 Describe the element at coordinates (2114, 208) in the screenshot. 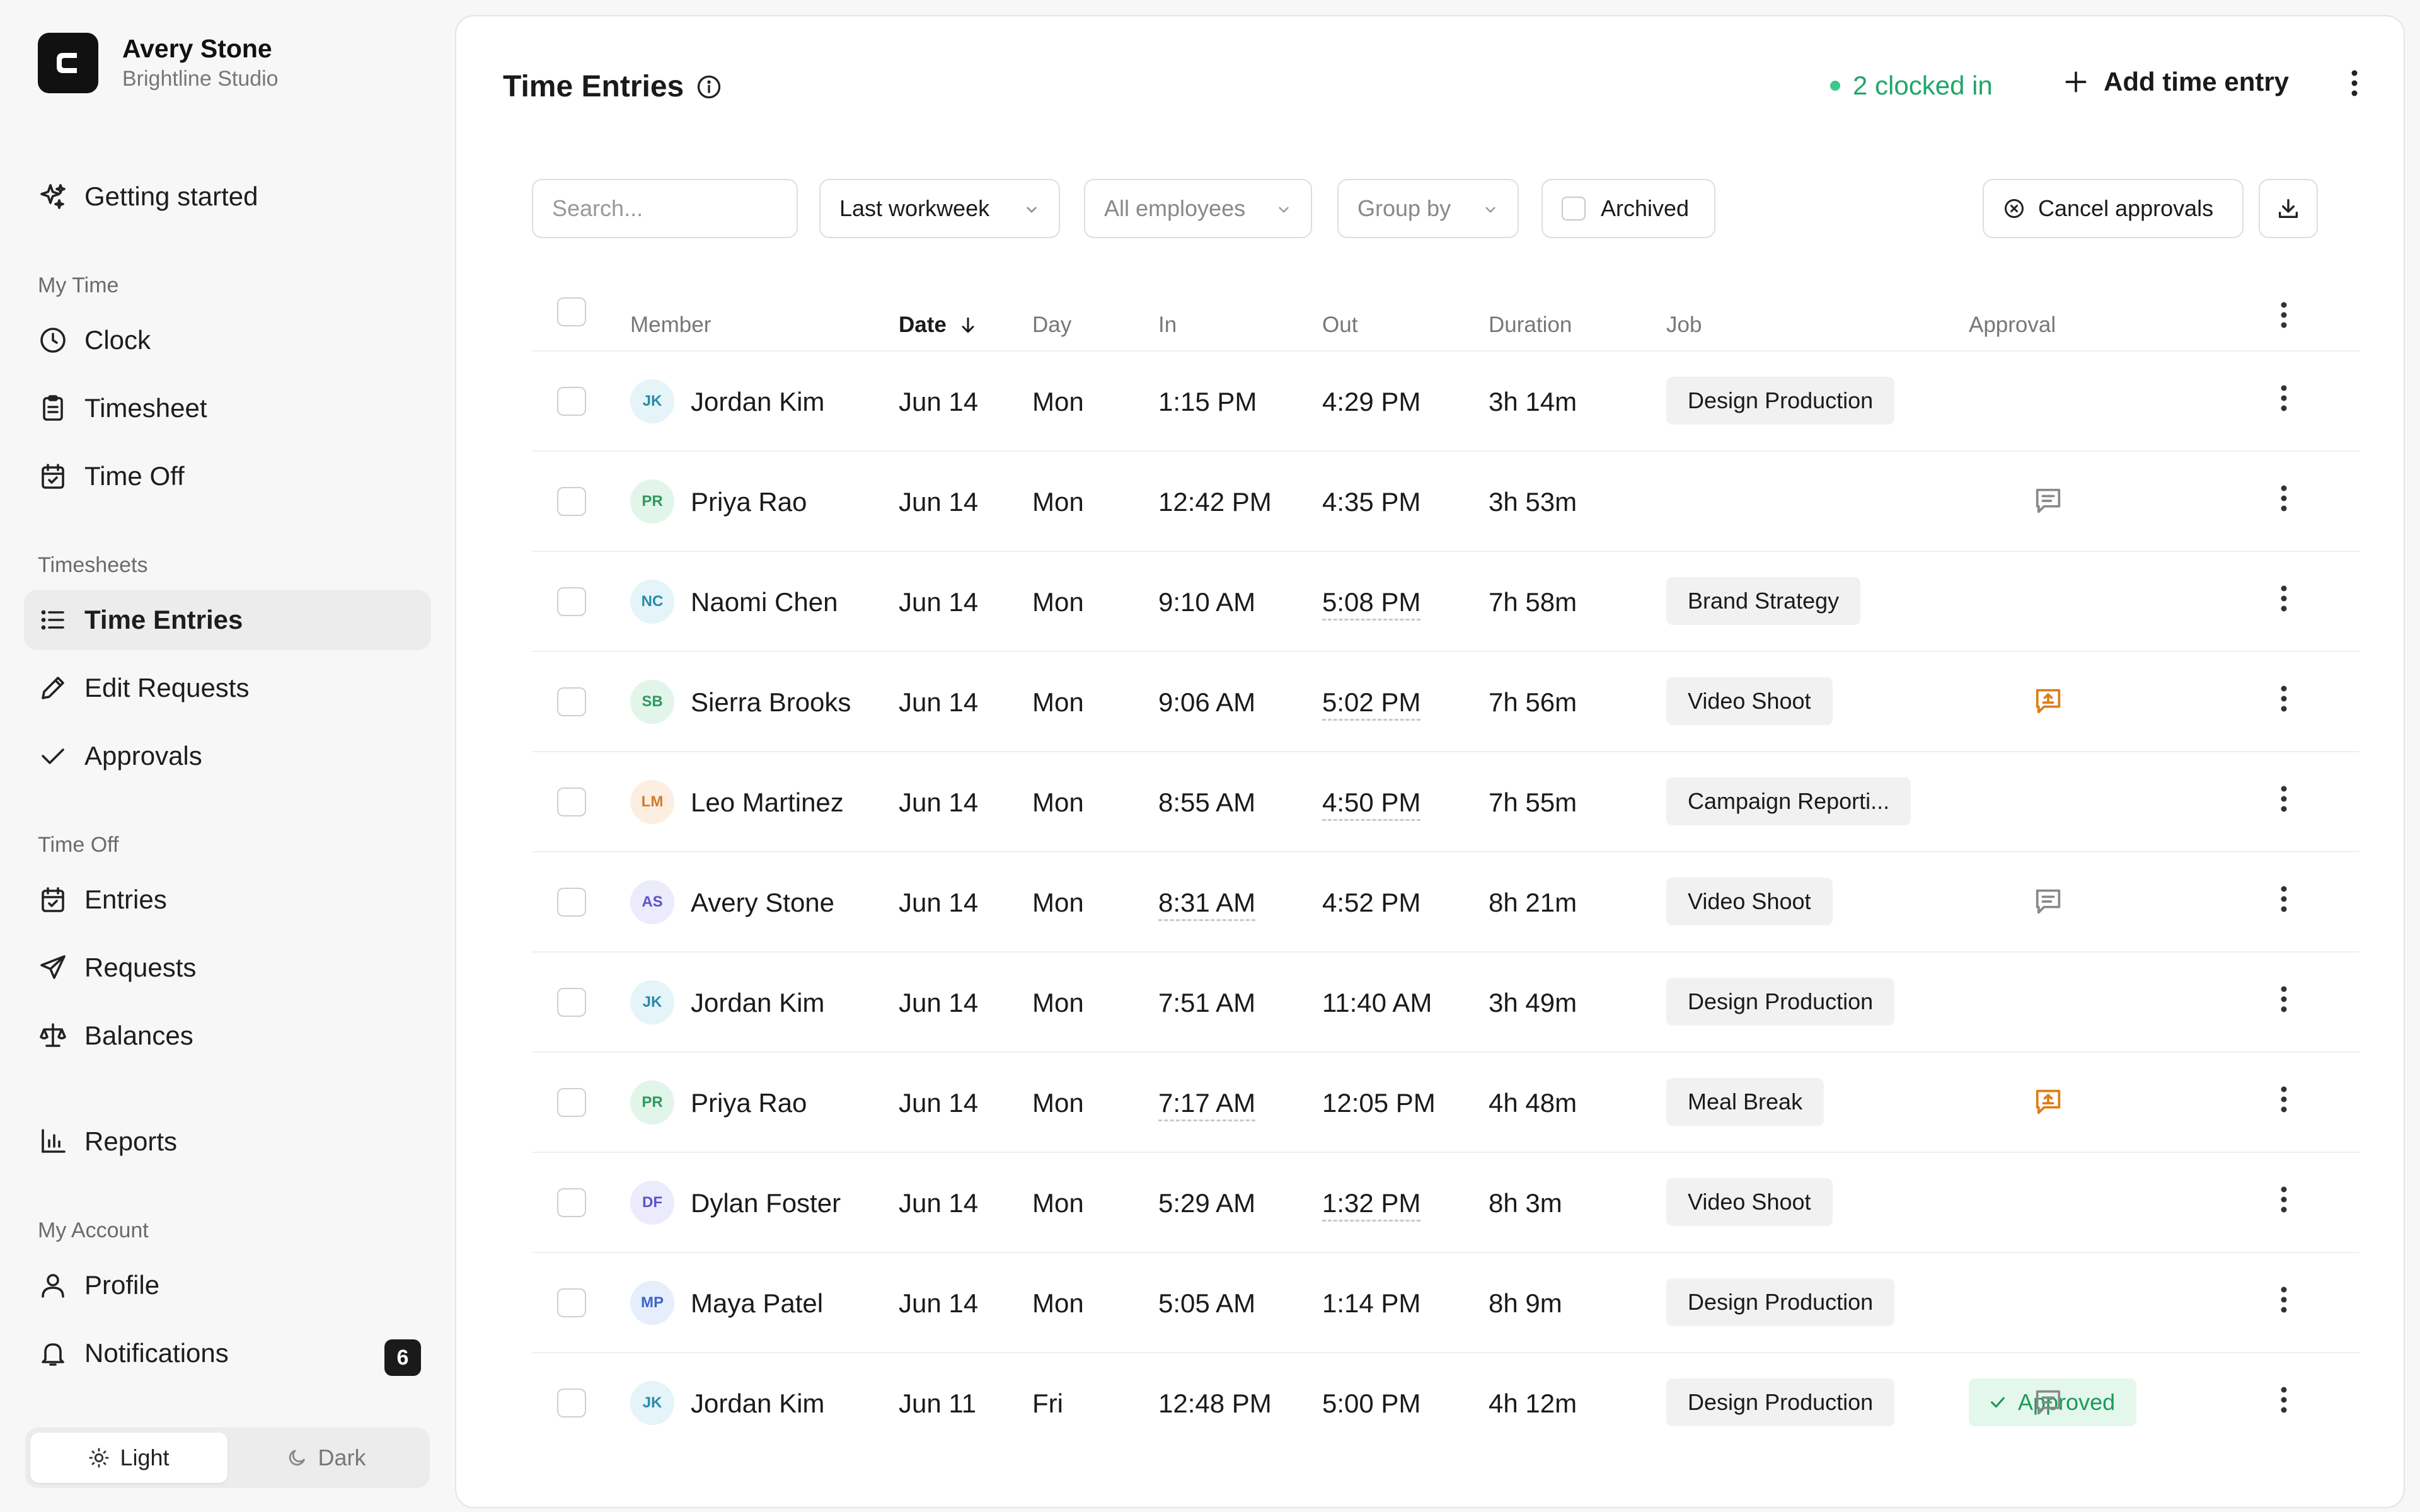

I see `cancel-approvals-button: Cancel approvals` at that location.